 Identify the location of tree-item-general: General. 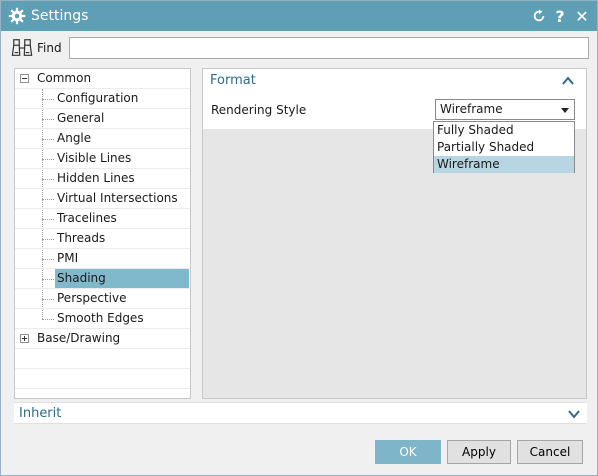
(102, 119).